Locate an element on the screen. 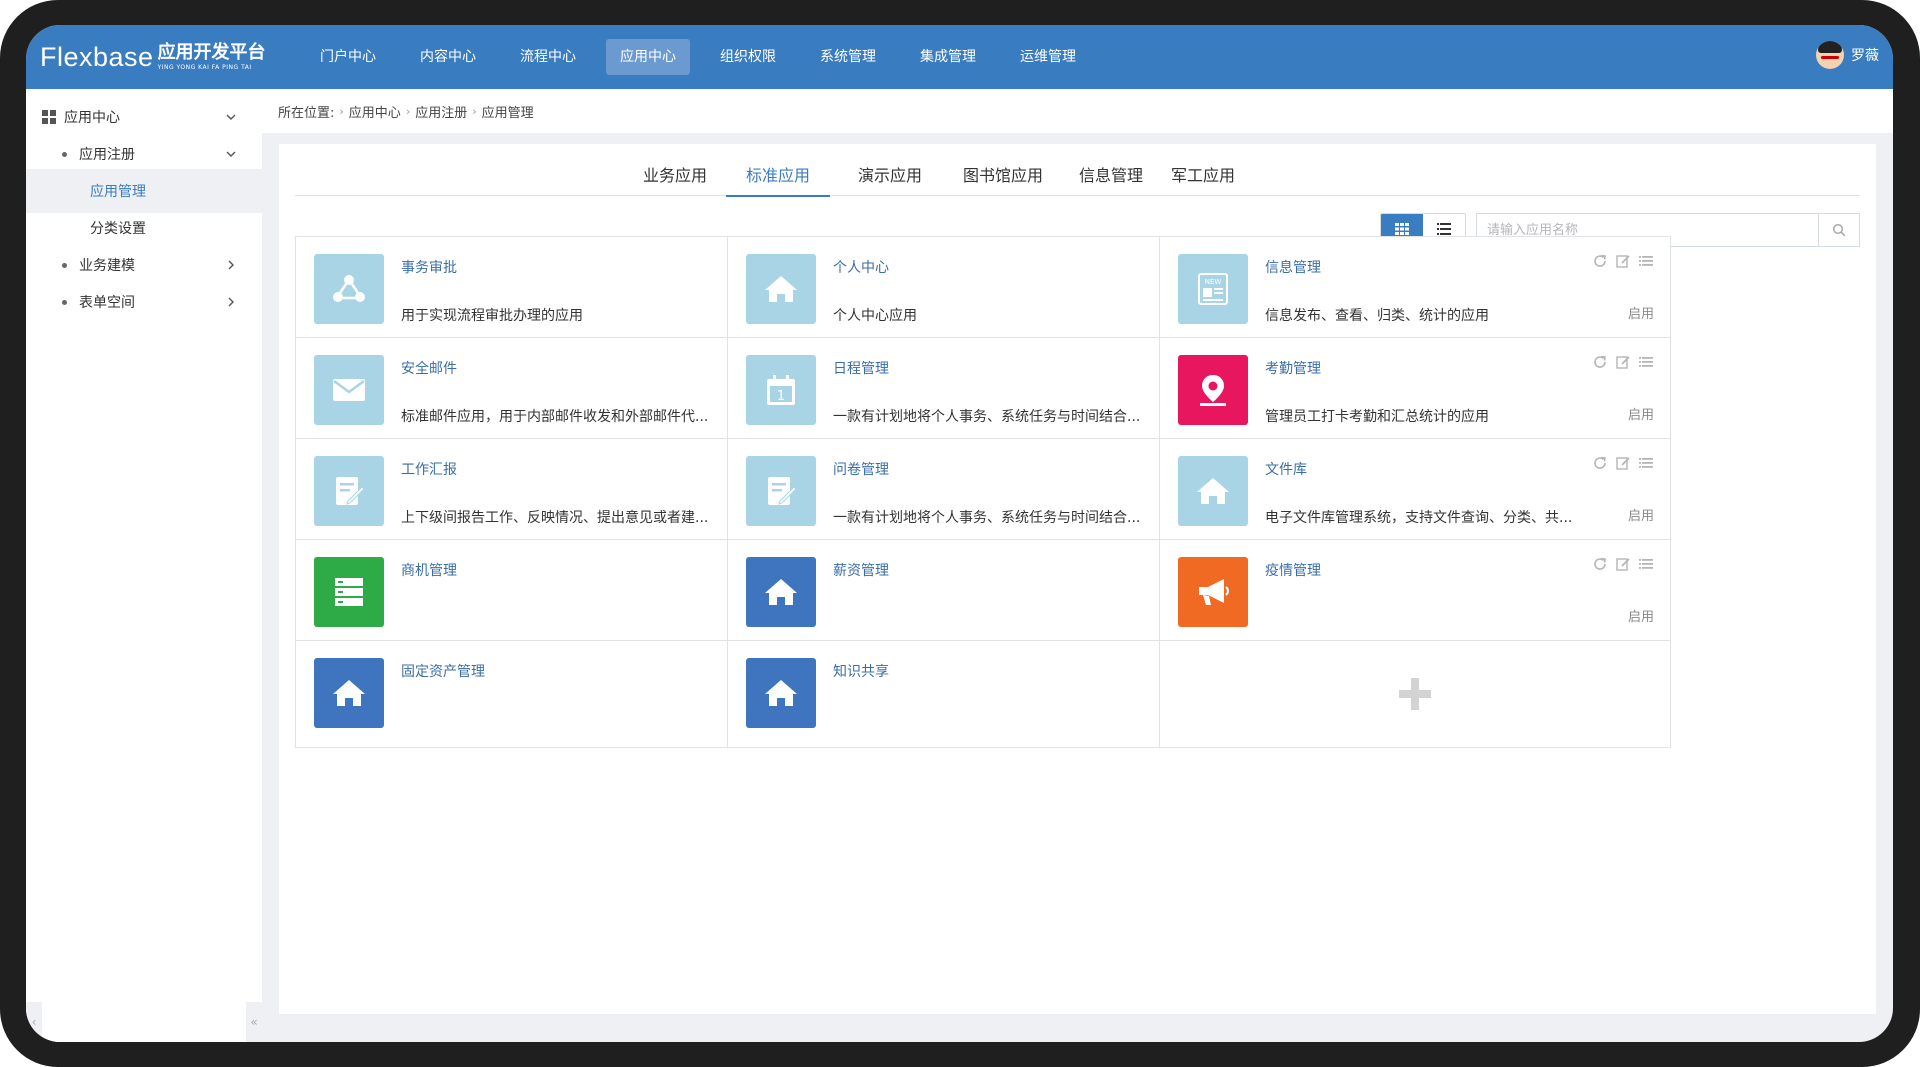  sidebar-collapse-button: « is located at coordinates (254, 1022).